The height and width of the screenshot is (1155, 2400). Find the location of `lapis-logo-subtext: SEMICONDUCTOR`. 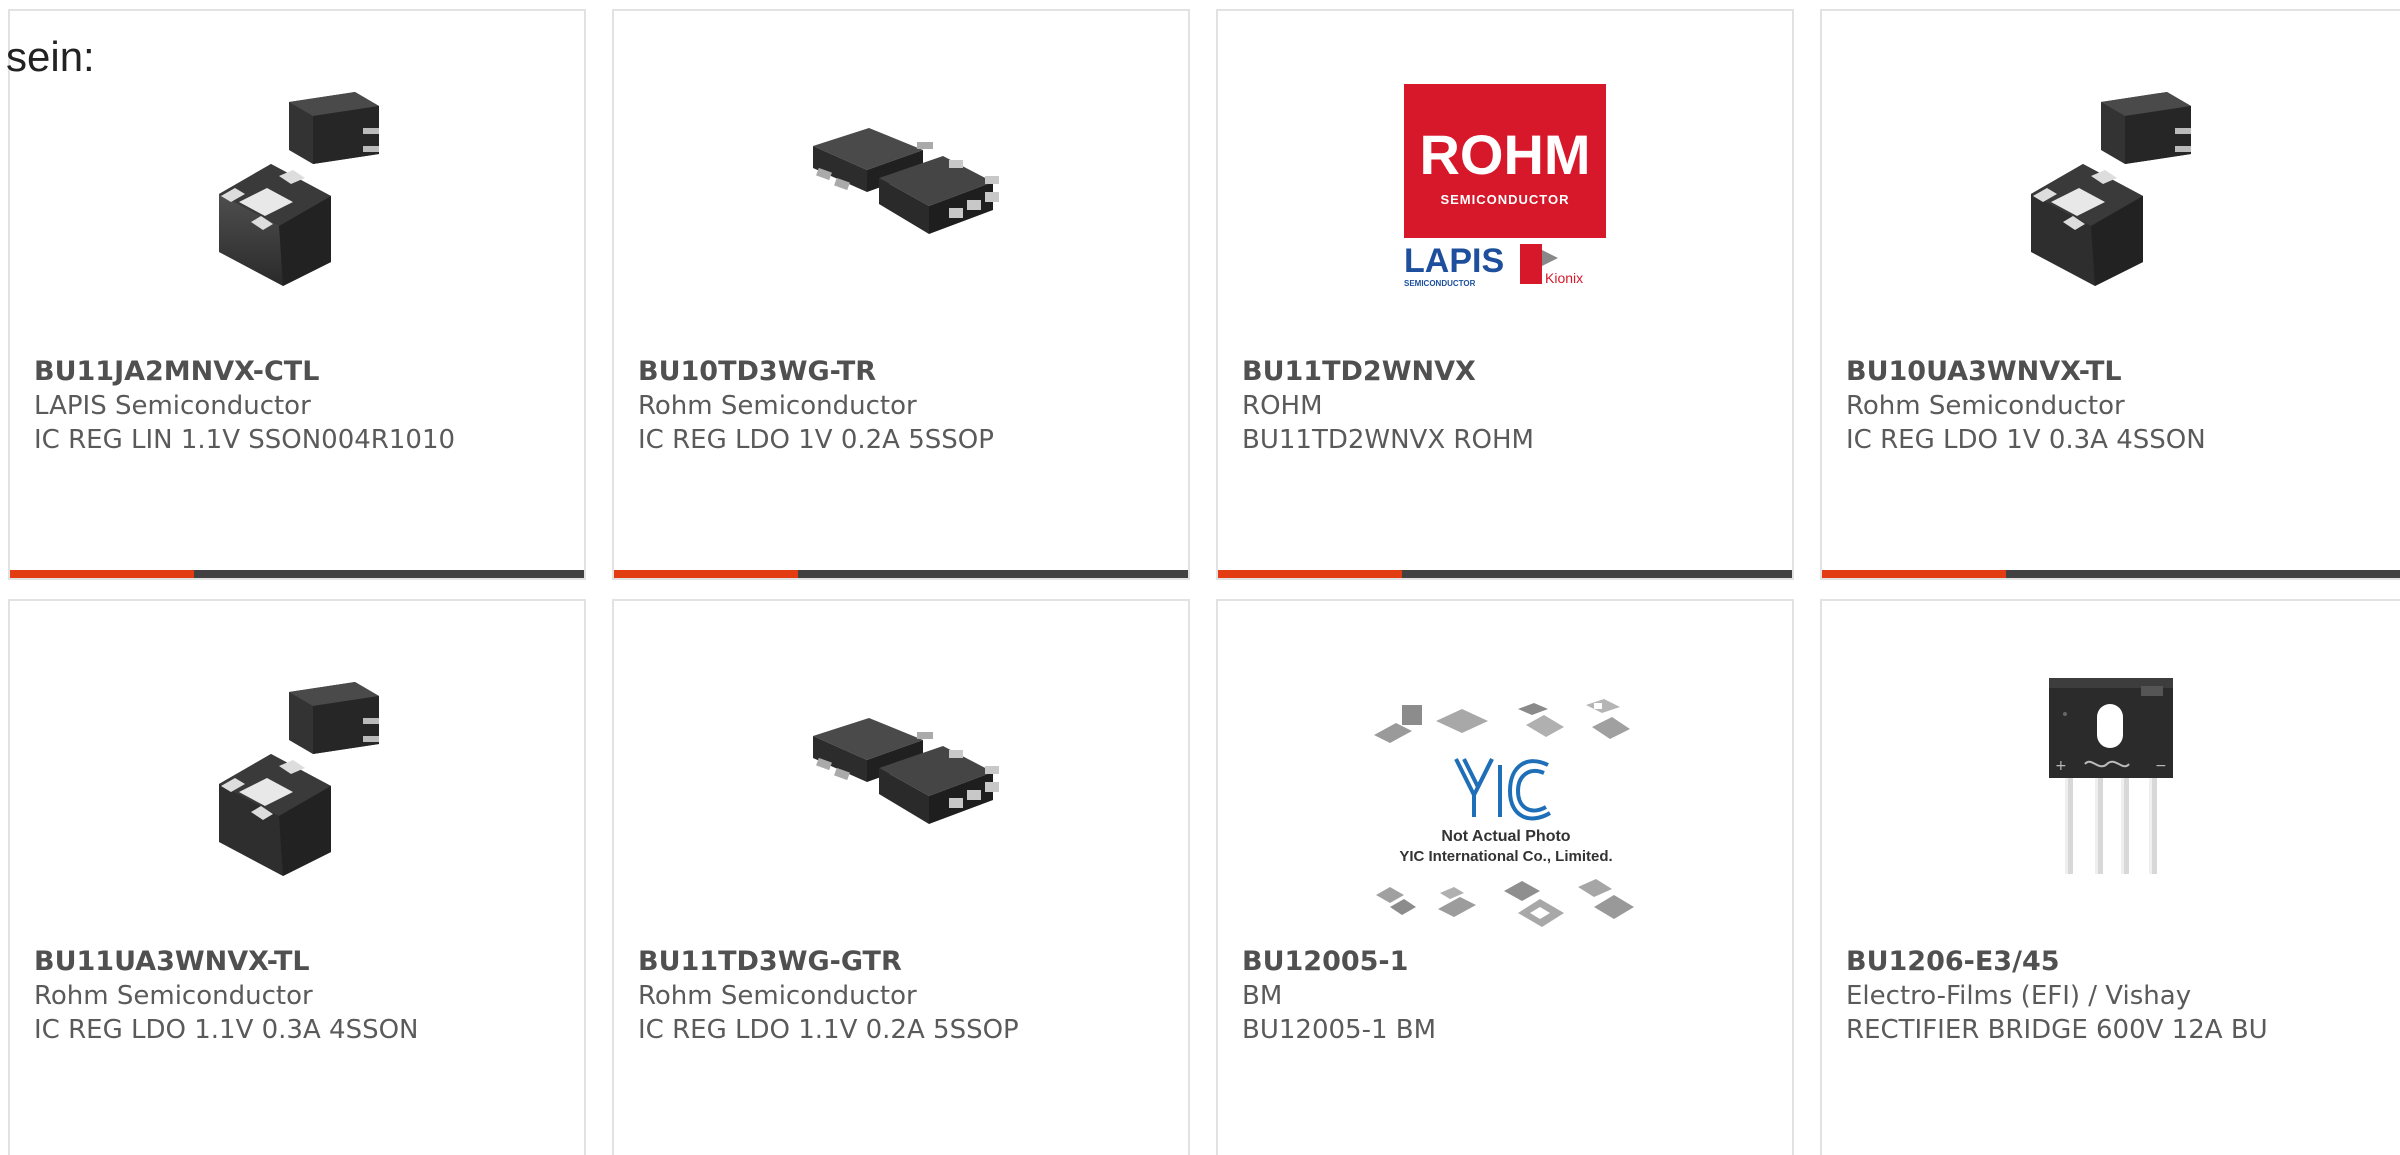

lapis-logo-subtext: SEMICONDUCTOR is located at coordinates (1440, 283).